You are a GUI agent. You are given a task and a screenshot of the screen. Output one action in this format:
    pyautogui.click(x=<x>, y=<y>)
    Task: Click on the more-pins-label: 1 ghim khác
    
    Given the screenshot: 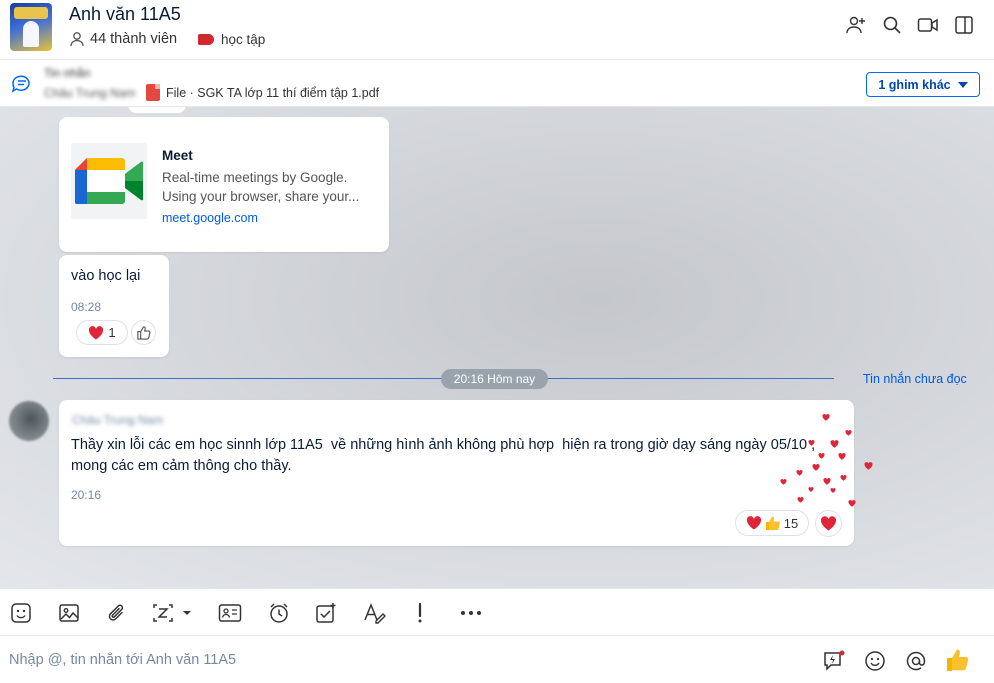 What is the action you would take?
    pyautogui.click(x=914, y=84)
    